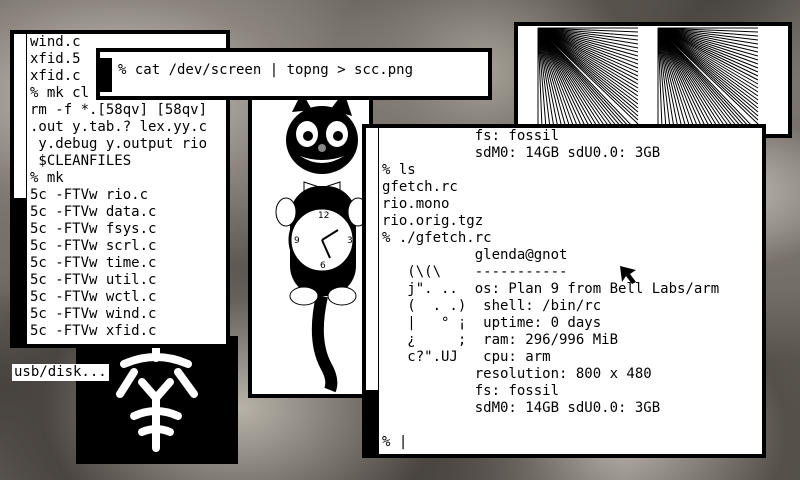 The height and width of the screenshot is (480, 800). I want to click on svg-text: 12, so click(323, 216).